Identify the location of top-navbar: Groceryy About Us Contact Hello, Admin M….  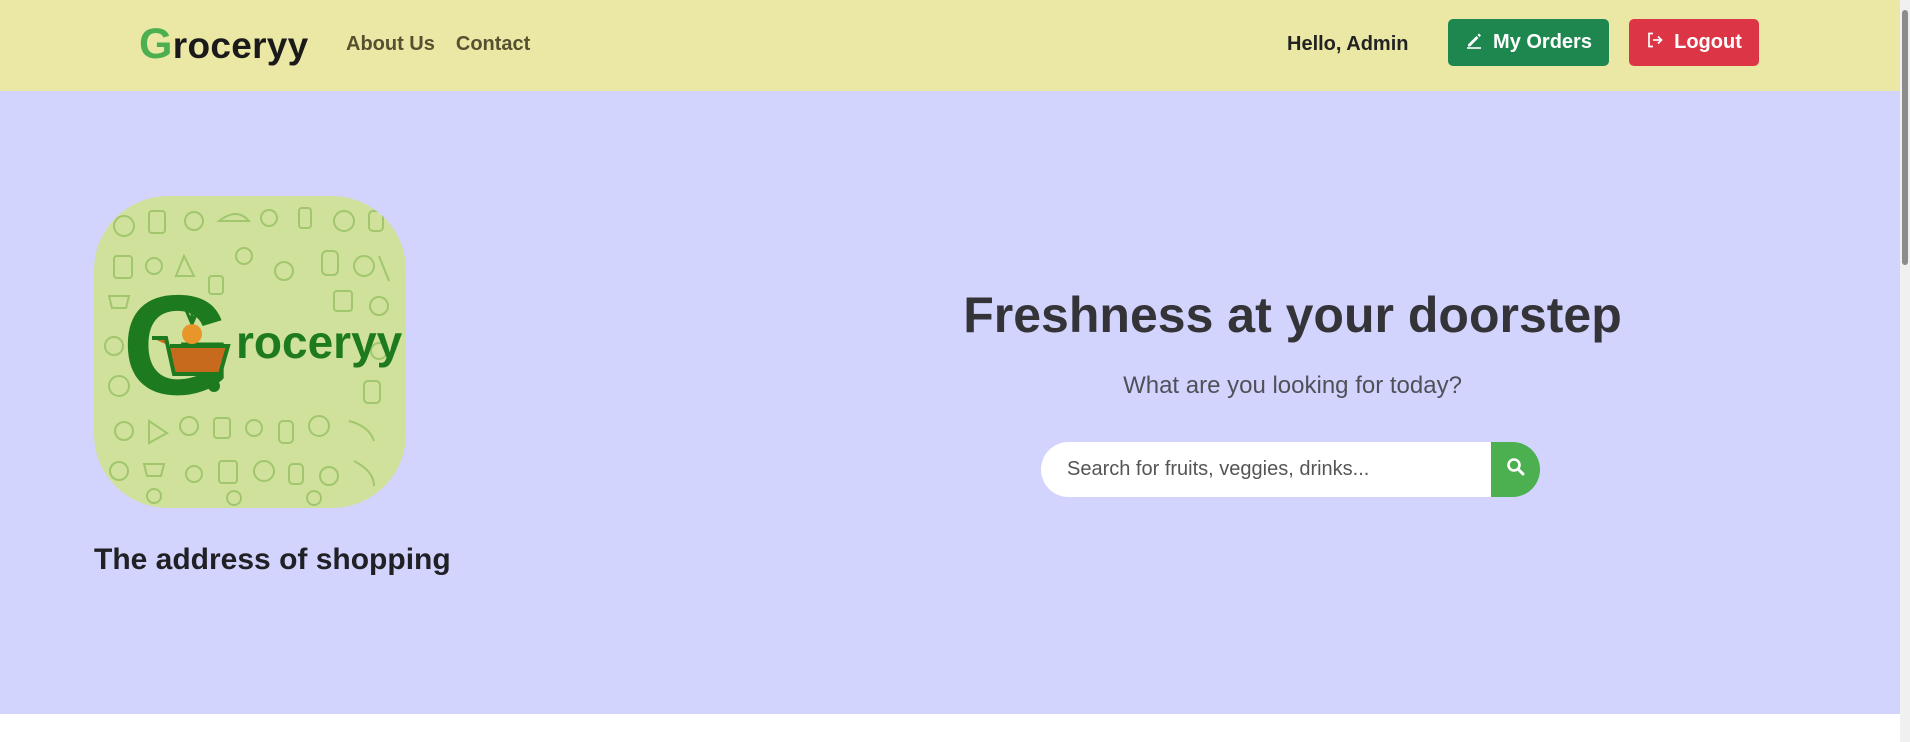
(950, 45).